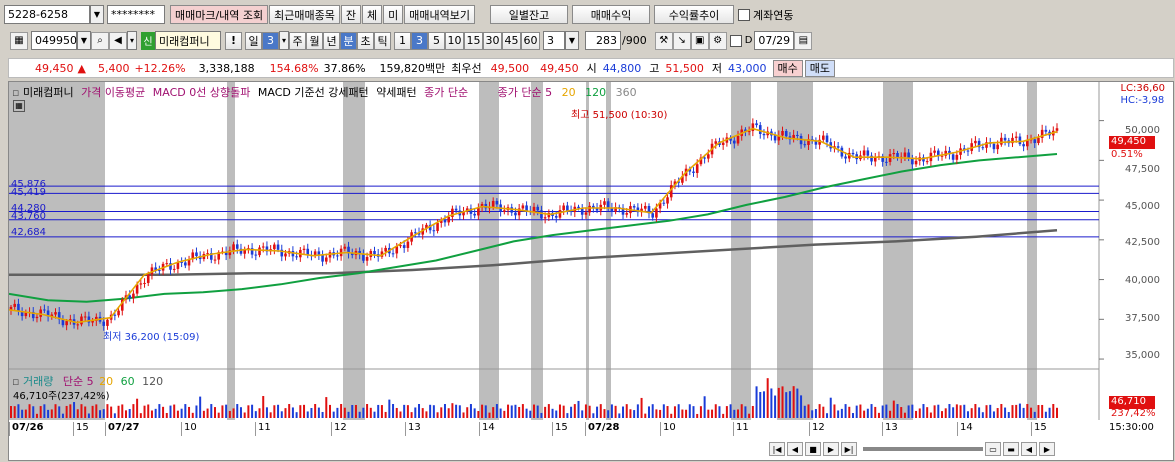 The width and height of the screenshot is (1175, 462). What do you see at coordinates (554, 40) in the screenshot?
I see `interval-input: 3` at bounding box center [554, 40].